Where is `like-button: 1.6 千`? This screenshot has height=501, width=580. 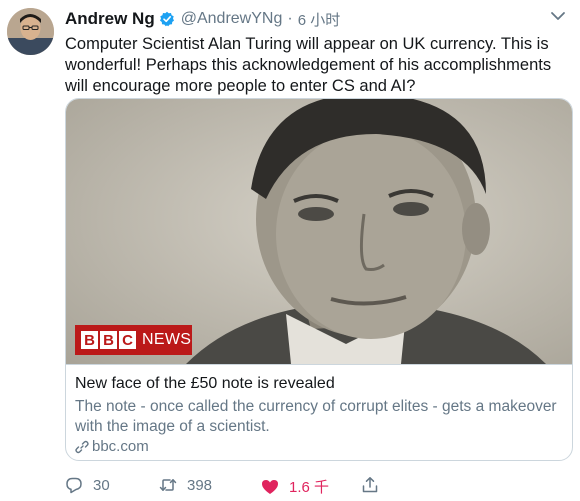 like-button: 1.6 千 is located at coordinates (295, 486).